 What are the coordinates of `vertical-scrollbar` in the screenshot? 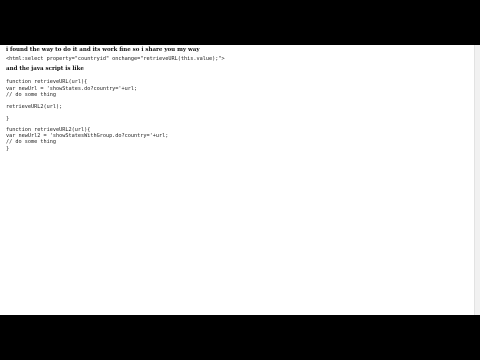 It's located at (477, 180).